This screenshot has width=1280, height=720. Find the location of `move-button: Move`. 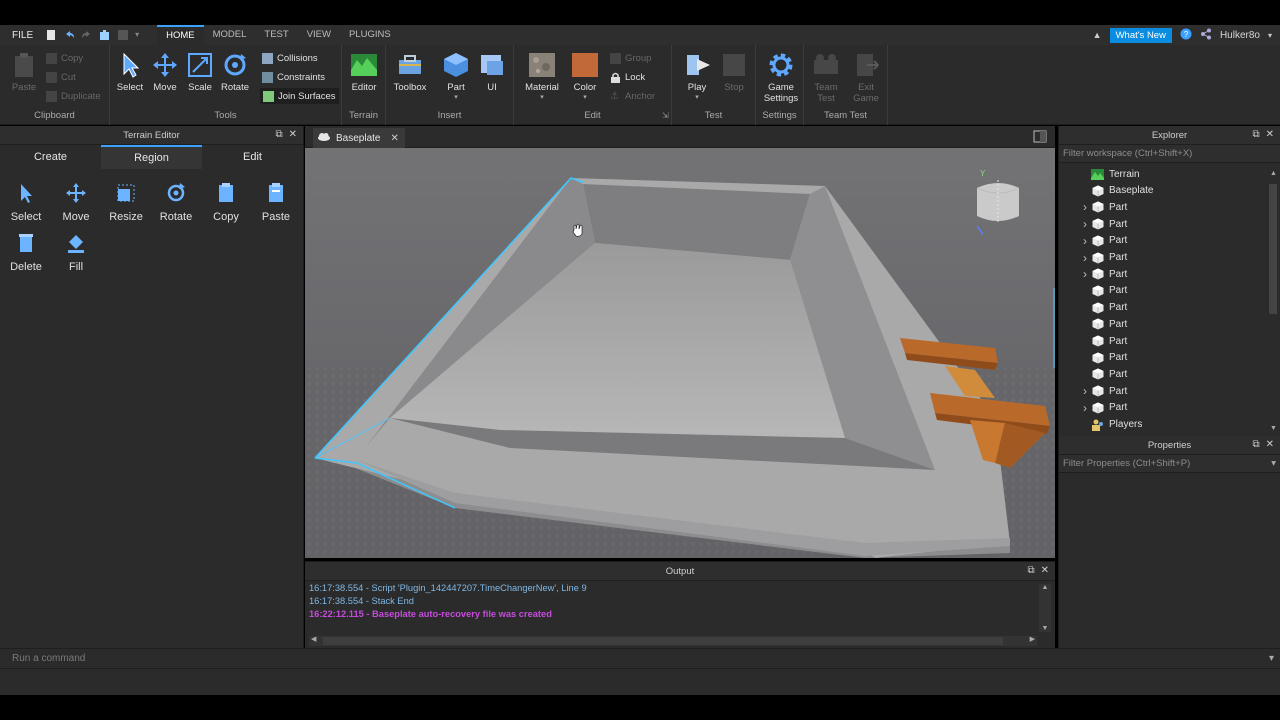

move-button: Move is located at coordinates (165, 72).